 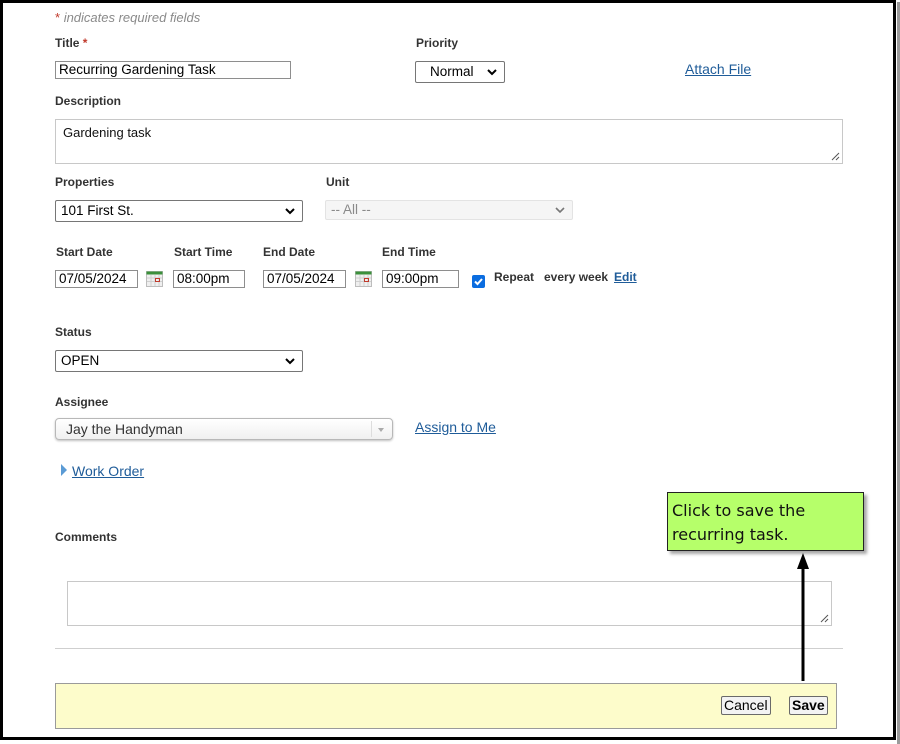 I want to click on end-time-label: End Time, so click(x=409, y=252).